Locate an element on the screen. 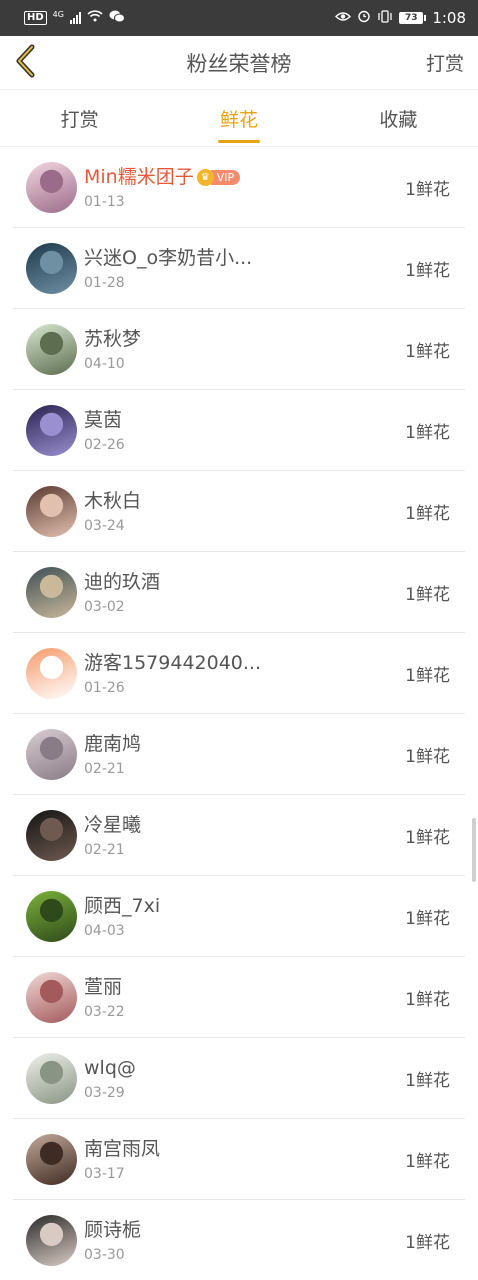  gift-date: 03-24 is located at coordinates (104, 526).